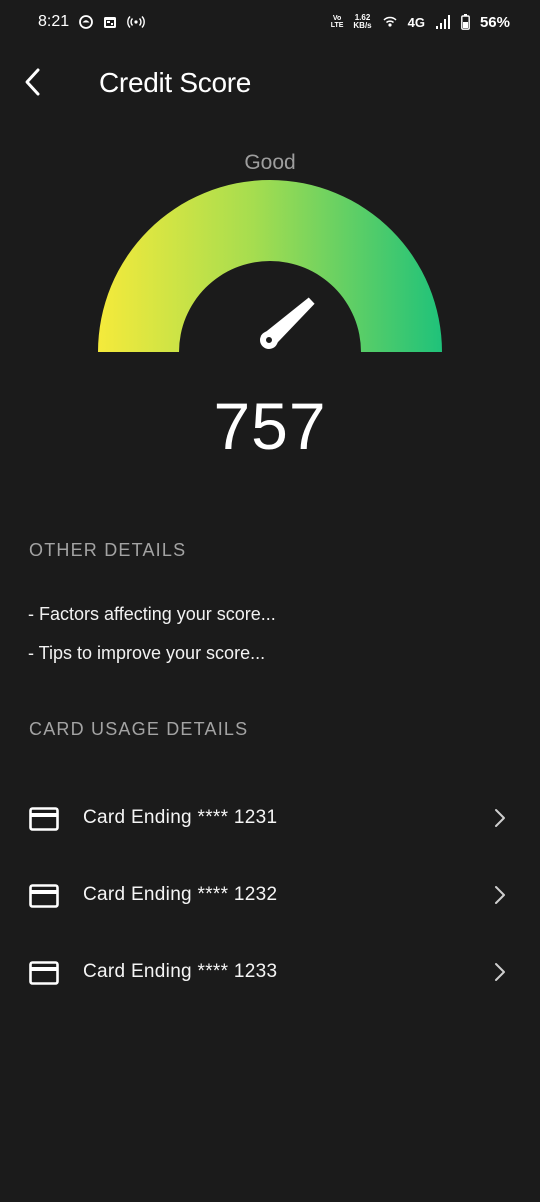  What do you see at coordinates (180, 971) in the screenshot?
I see `card-label: Card Ending **** 1233` at bounding box center [180, 971].